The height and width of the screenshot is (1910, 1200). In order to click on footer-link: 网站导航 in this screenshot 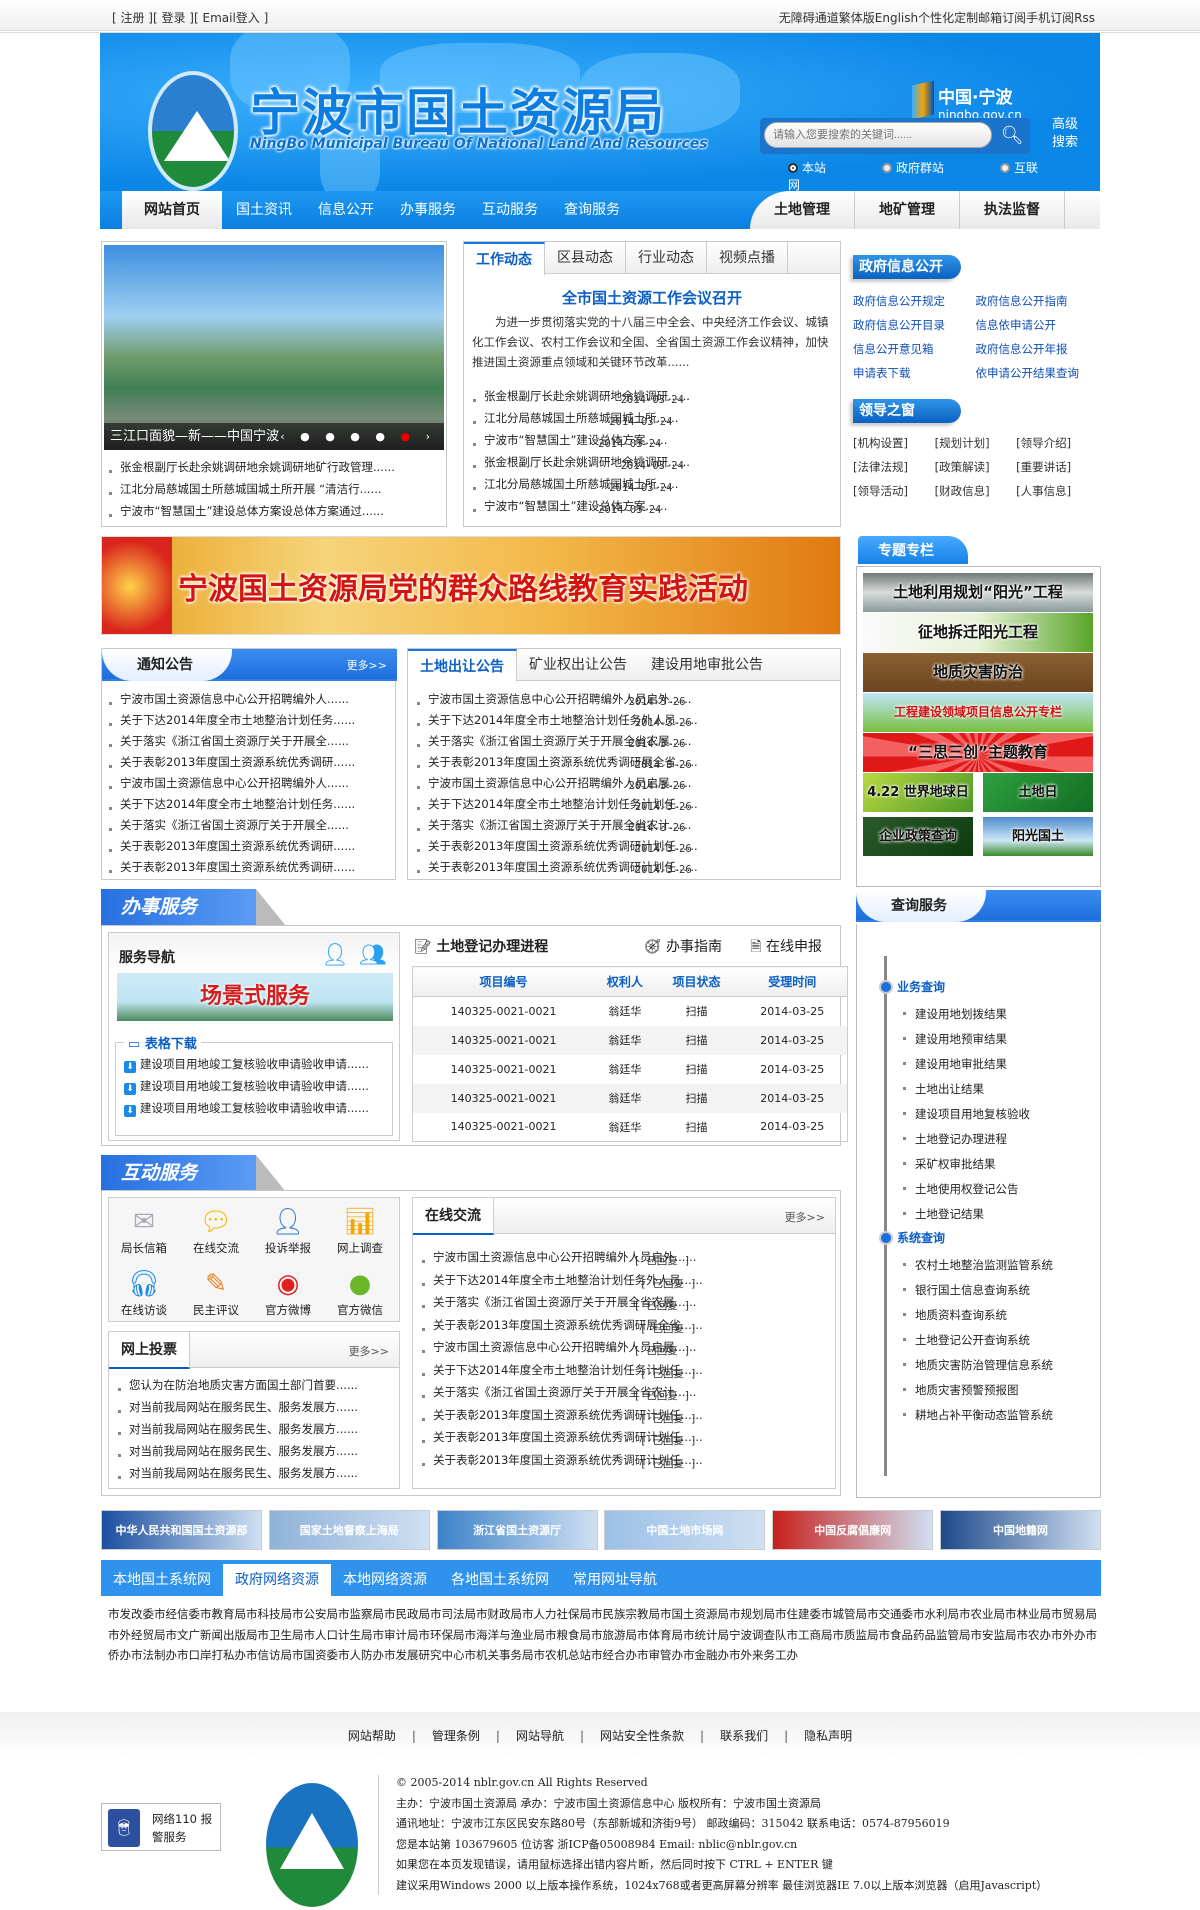, I will do `click(540, 1736)`.